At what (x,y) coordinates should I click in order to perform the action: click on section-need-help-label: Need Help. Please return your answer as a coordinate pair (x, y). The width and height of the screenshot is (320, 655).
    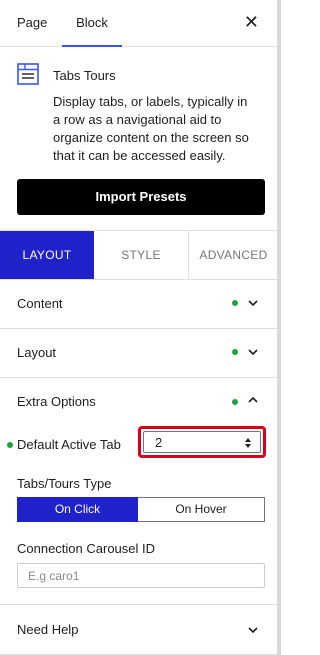
    Looking at the image, I should click on (48, 629).